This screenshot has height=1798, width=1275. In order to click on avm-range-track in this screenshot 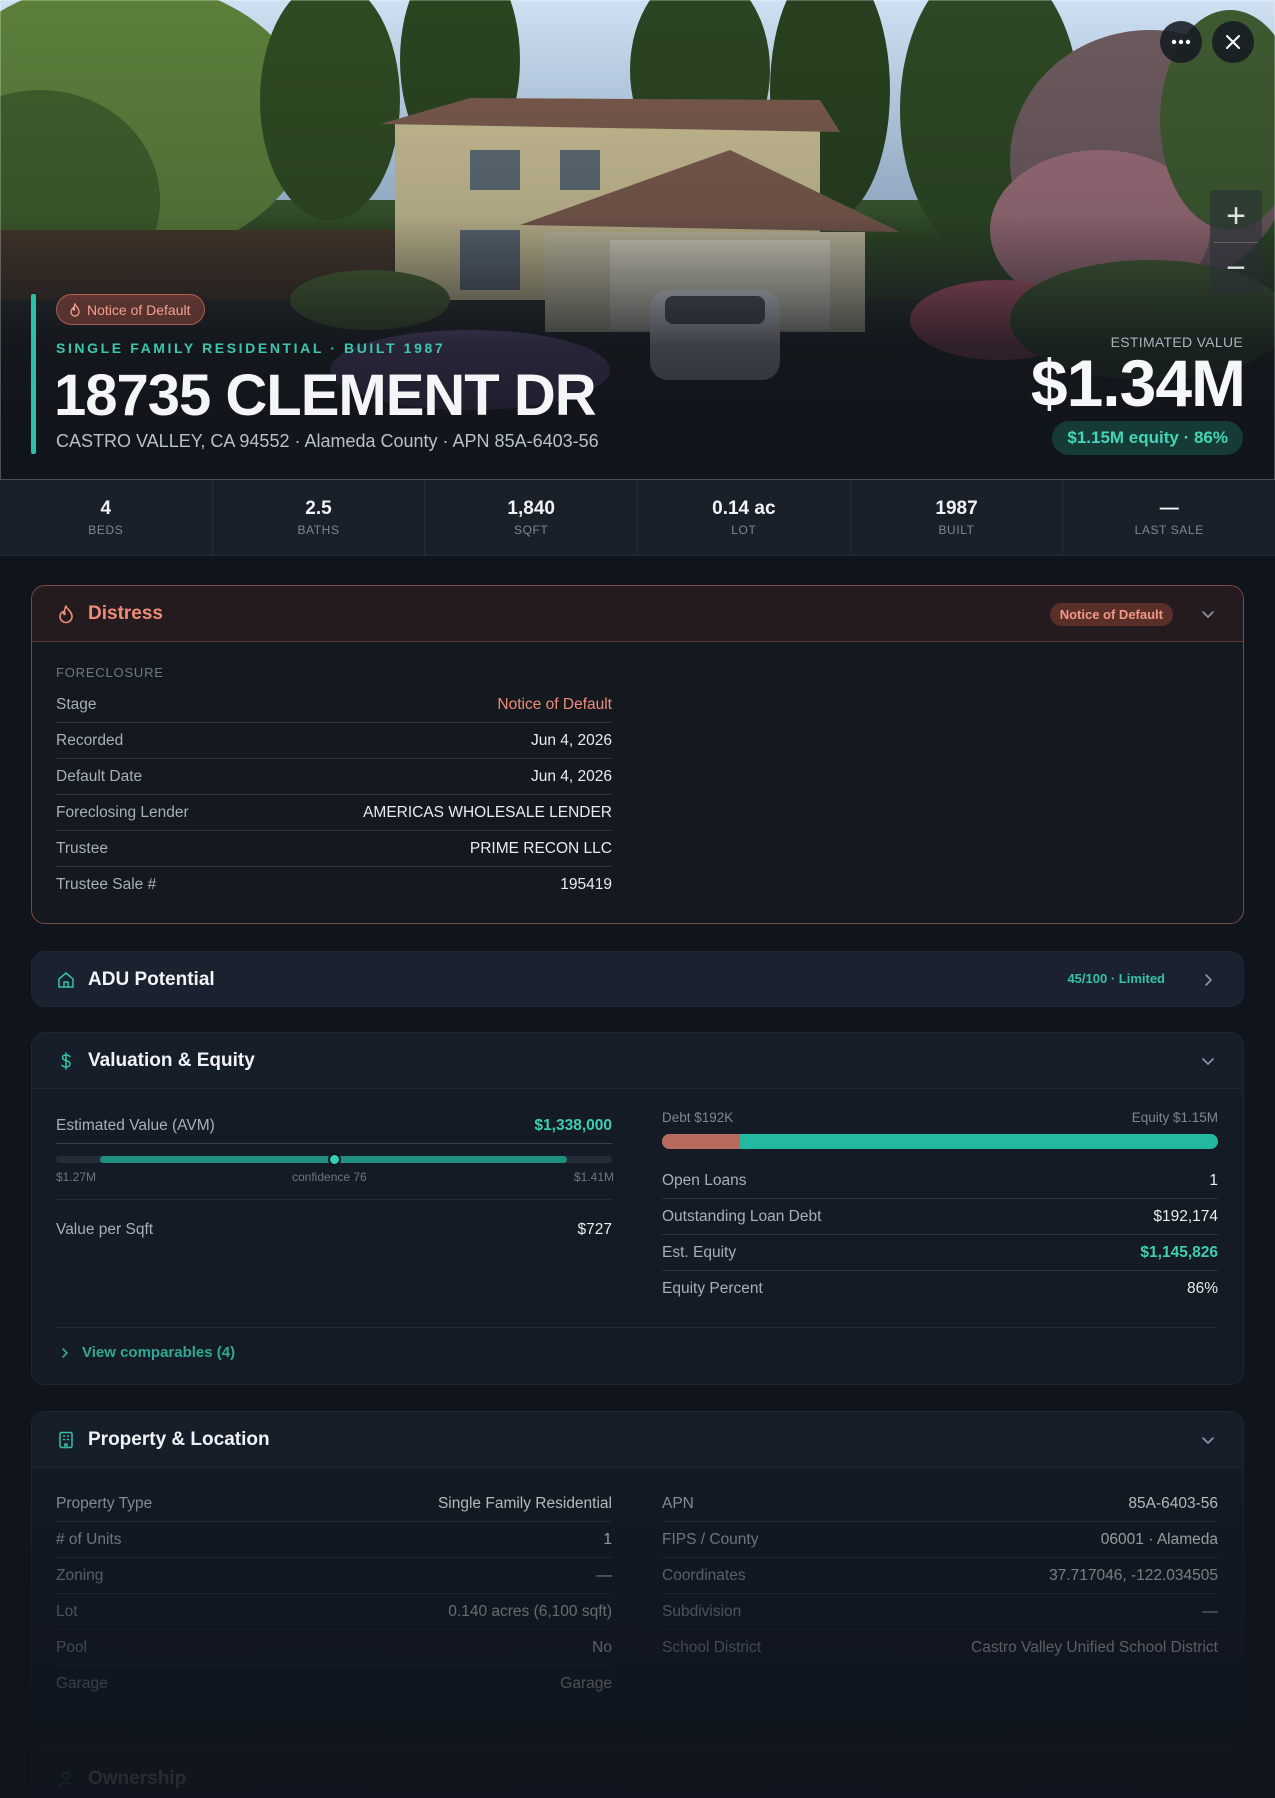, I will do `click(334, 1159)`.